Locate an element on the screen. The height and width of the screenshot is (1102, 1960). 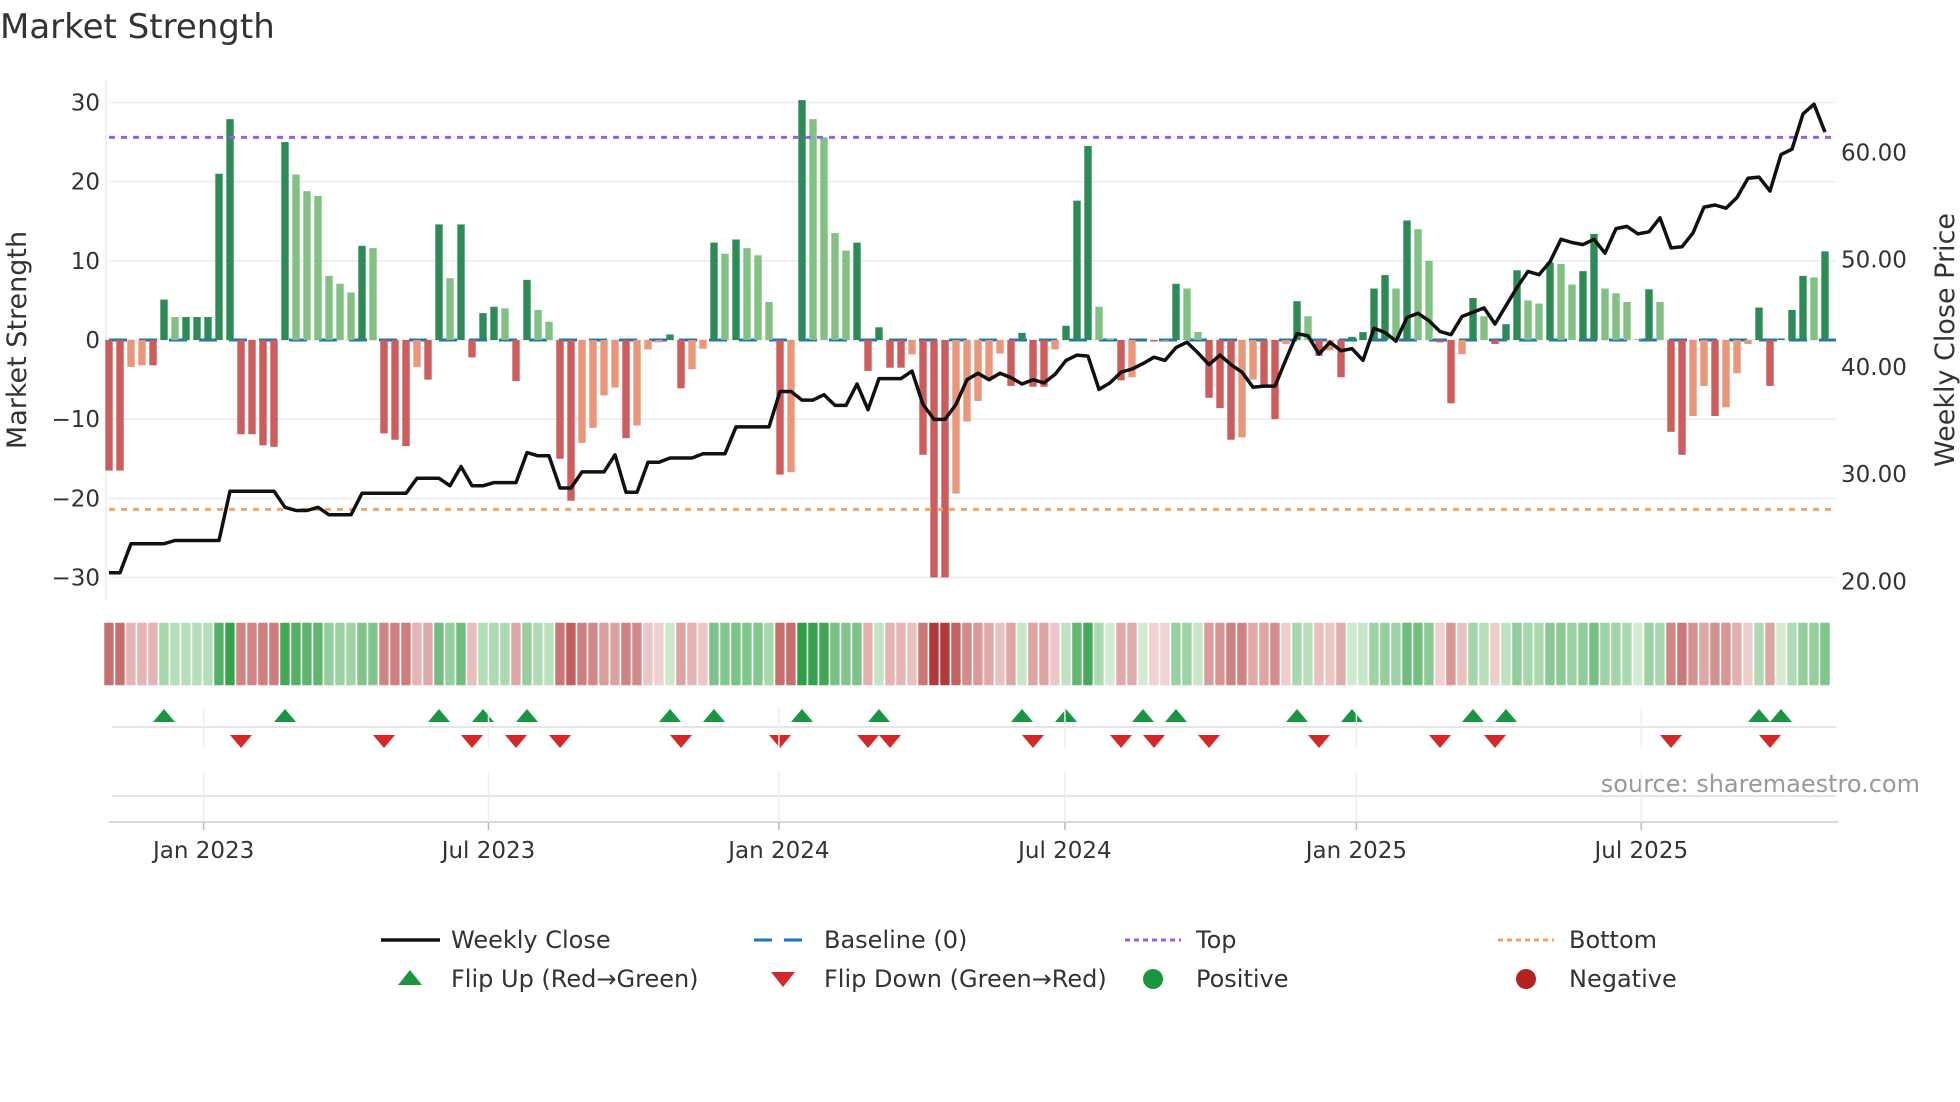
circle-icon is located at coordinates (1153, 979).